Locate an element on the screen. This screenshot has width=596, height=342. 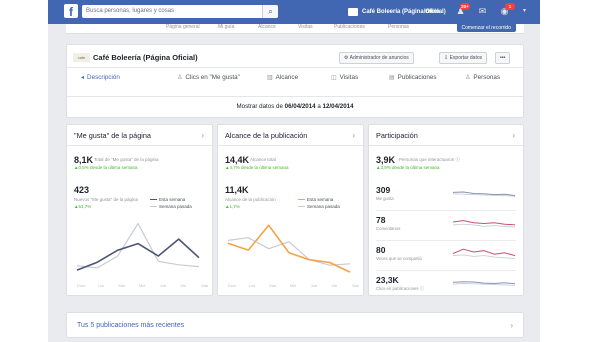
tab-label: Publicaciones is located at coordinates (417, 77).